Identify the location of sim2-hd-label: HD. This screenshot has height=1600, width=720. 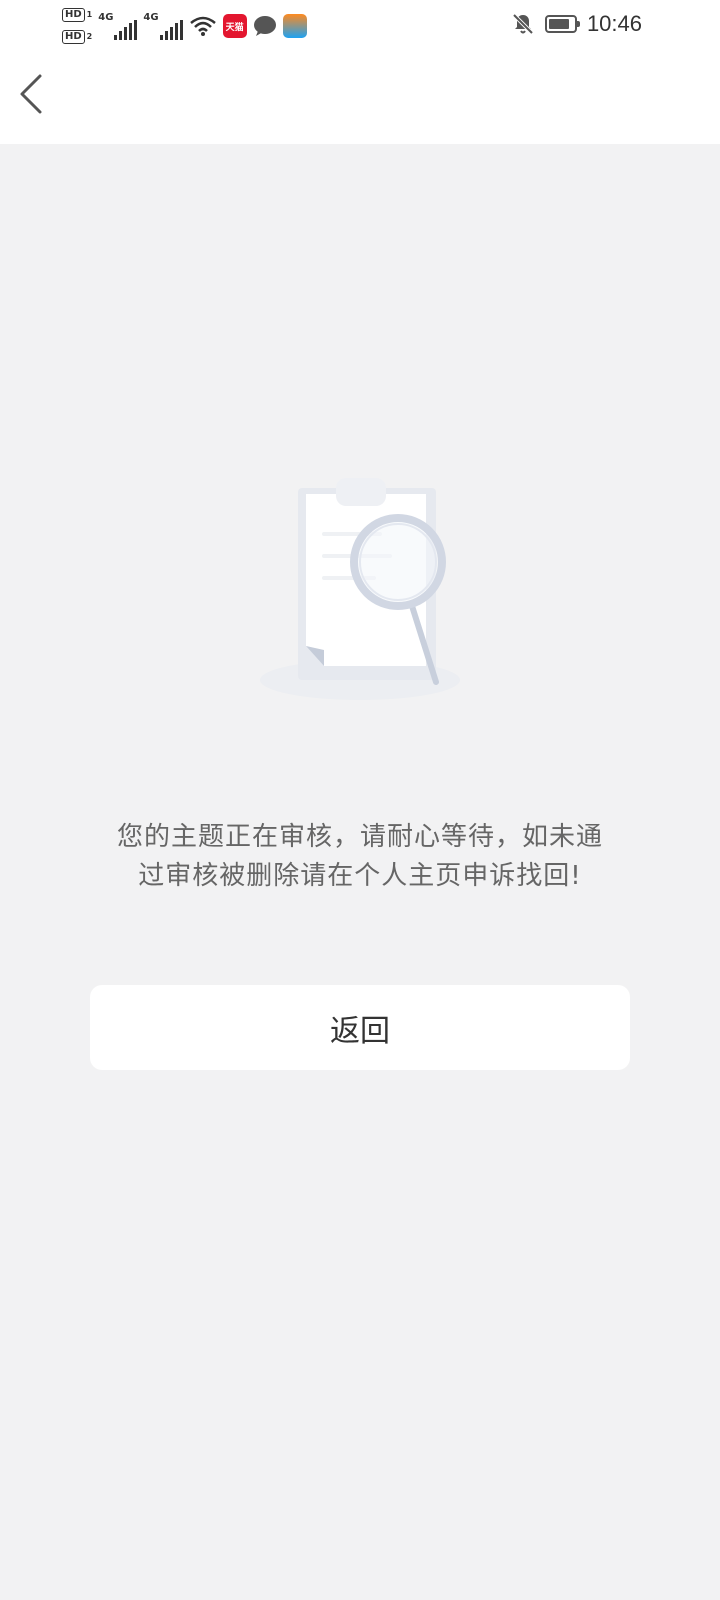
(73, 37).